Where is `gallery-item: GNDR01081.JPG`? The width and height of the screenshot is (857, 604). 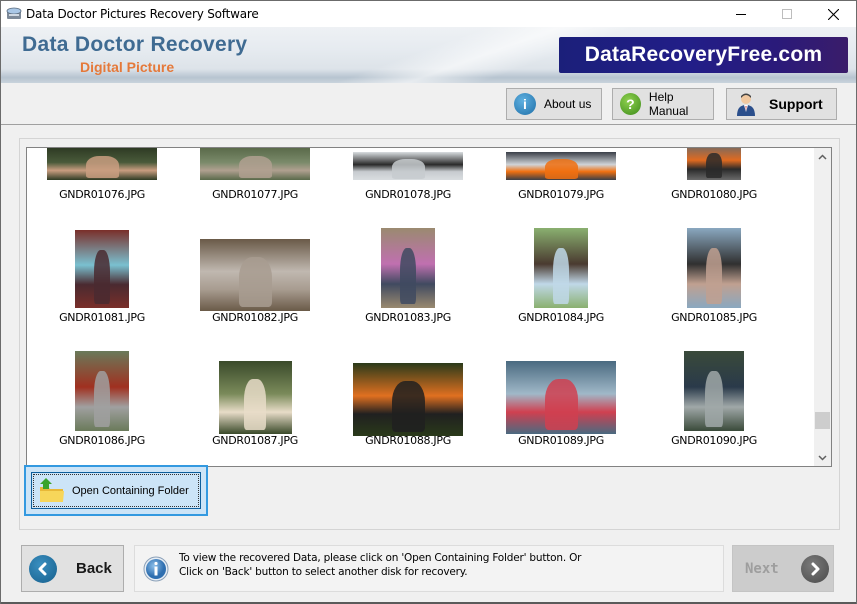 gallery-item: GNDR01081.JPG is located at coordinates (102, 283).